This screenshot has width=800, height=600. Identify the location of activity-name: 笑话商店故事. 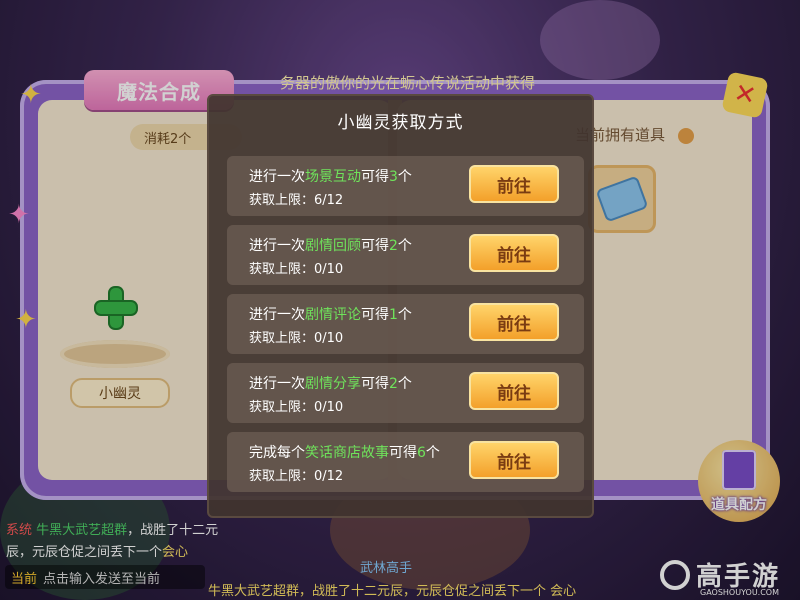
(347, 453).